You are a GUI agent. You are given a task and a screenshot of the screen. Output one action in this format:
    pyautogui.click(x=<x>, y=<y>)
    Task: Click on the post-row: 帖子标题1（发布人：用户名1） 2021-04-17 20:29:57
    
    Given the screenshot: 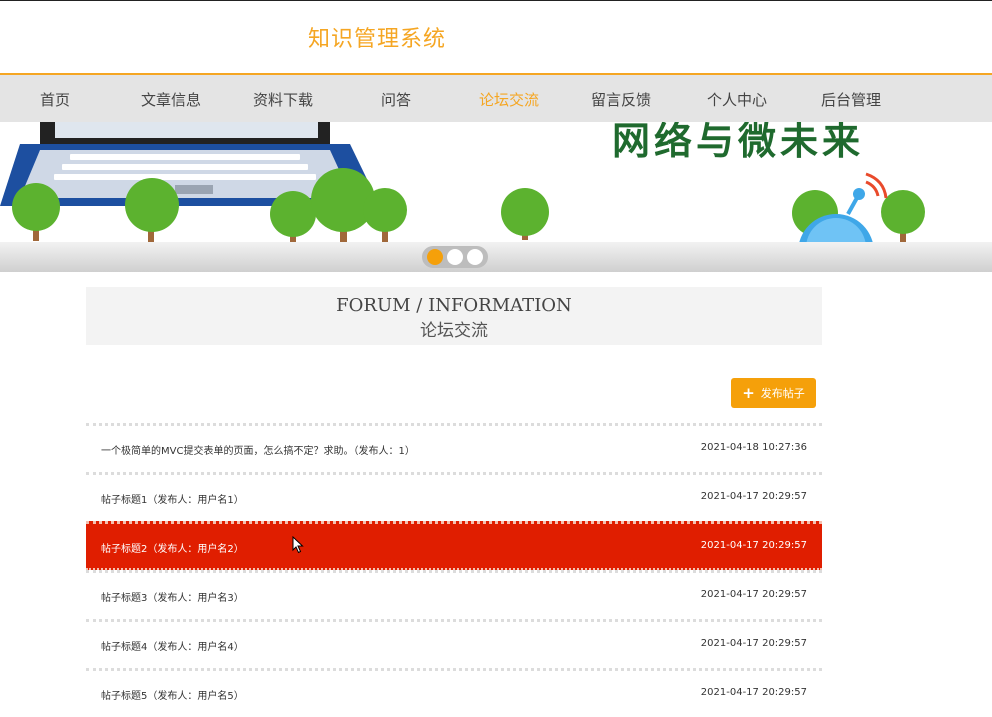 What is the action you would take?
    pyautogui.click(x=454, y=496)
    